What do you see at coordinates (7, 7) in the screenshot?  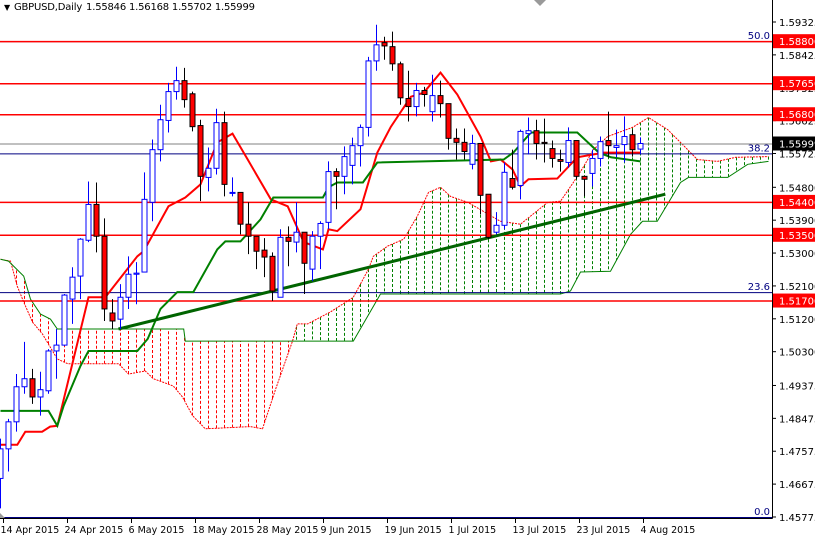 I see `triangle-down-icon: ▼` at bounding box center [7, 7].